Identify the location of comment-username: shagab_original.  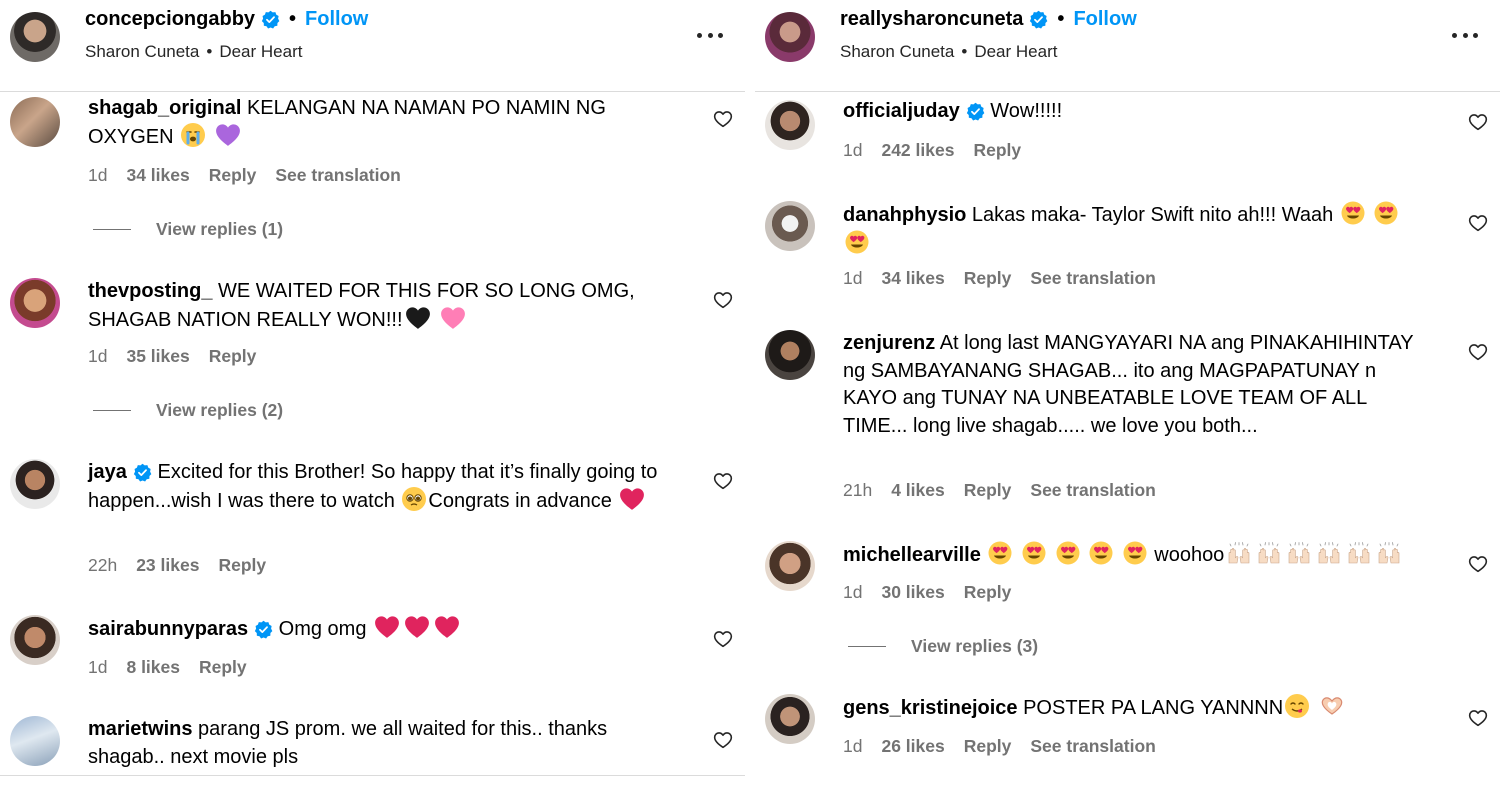
(164, 108).